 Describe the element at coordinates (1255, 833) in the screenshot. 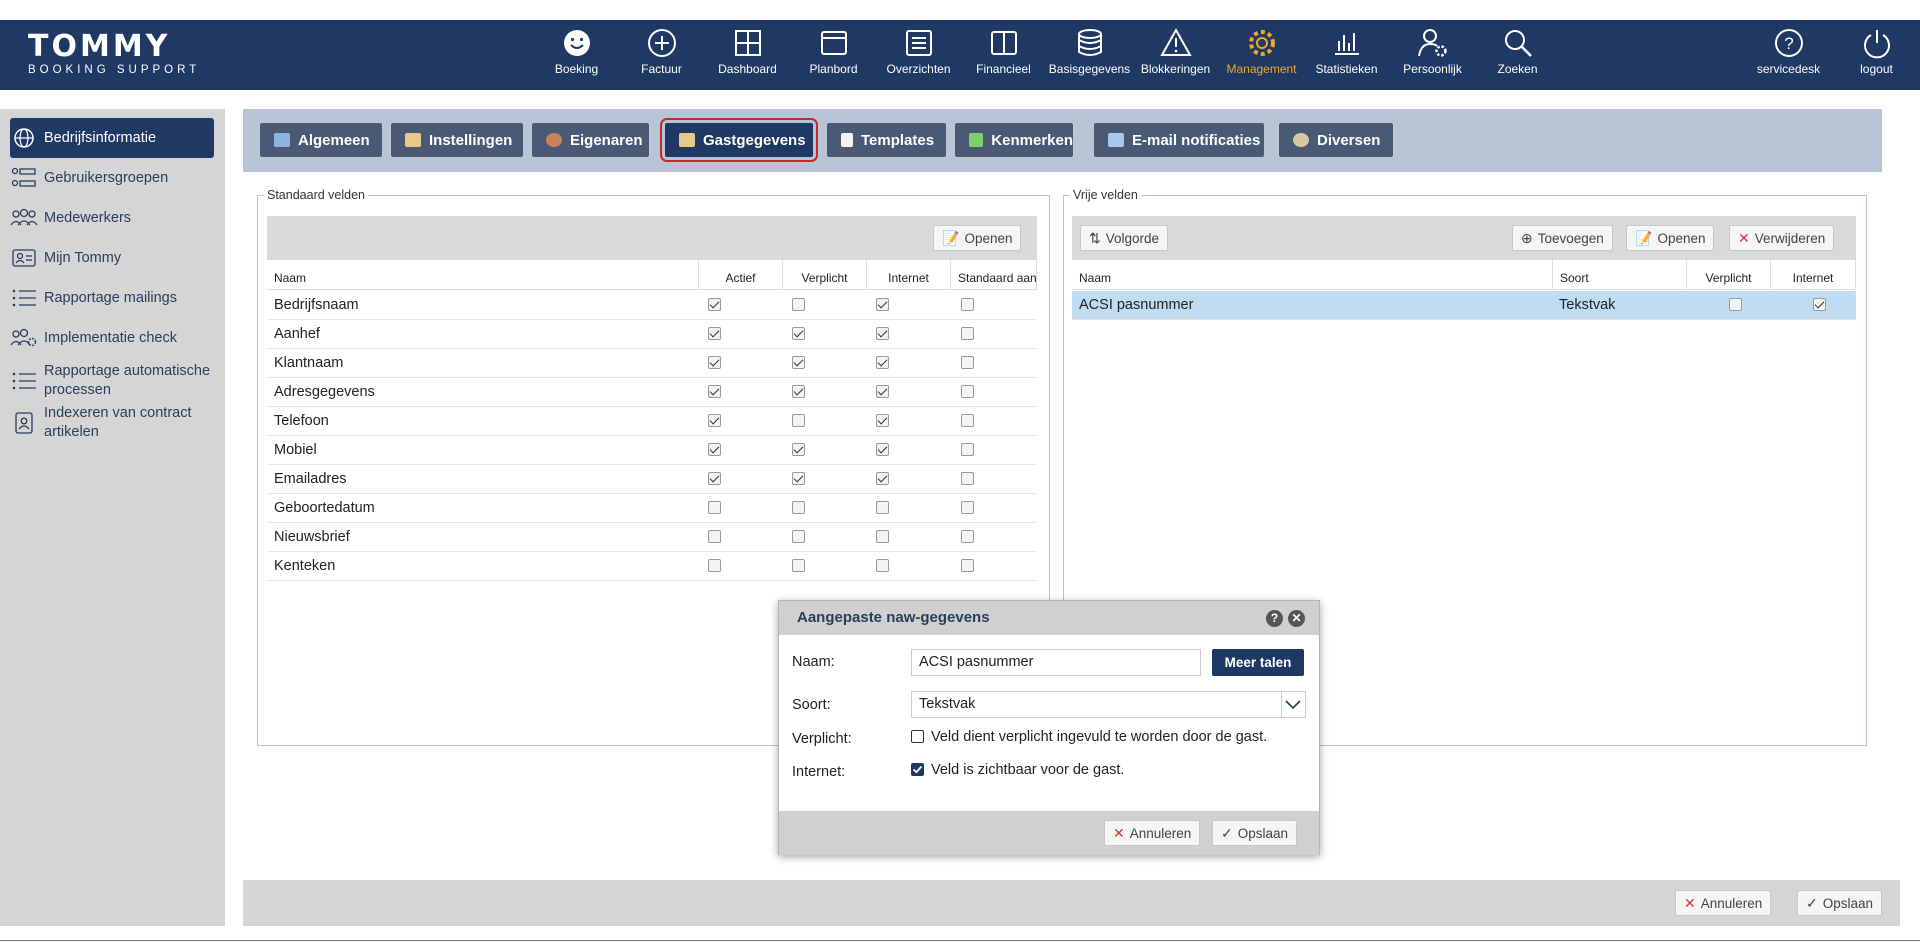

I see `dialog-save-button: ✓ Opslaan` at that location.